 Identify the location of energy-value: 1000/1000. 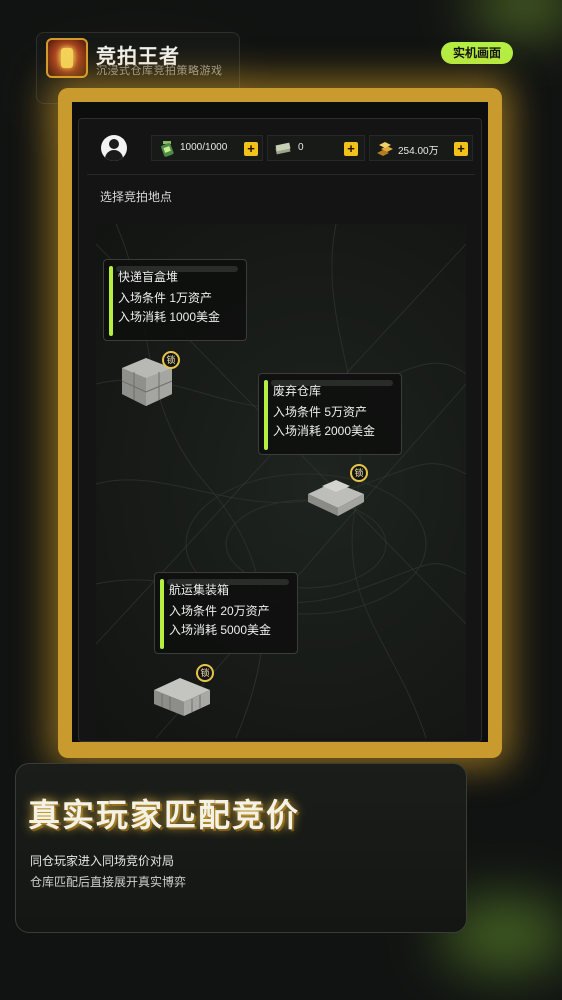
(204, 147).